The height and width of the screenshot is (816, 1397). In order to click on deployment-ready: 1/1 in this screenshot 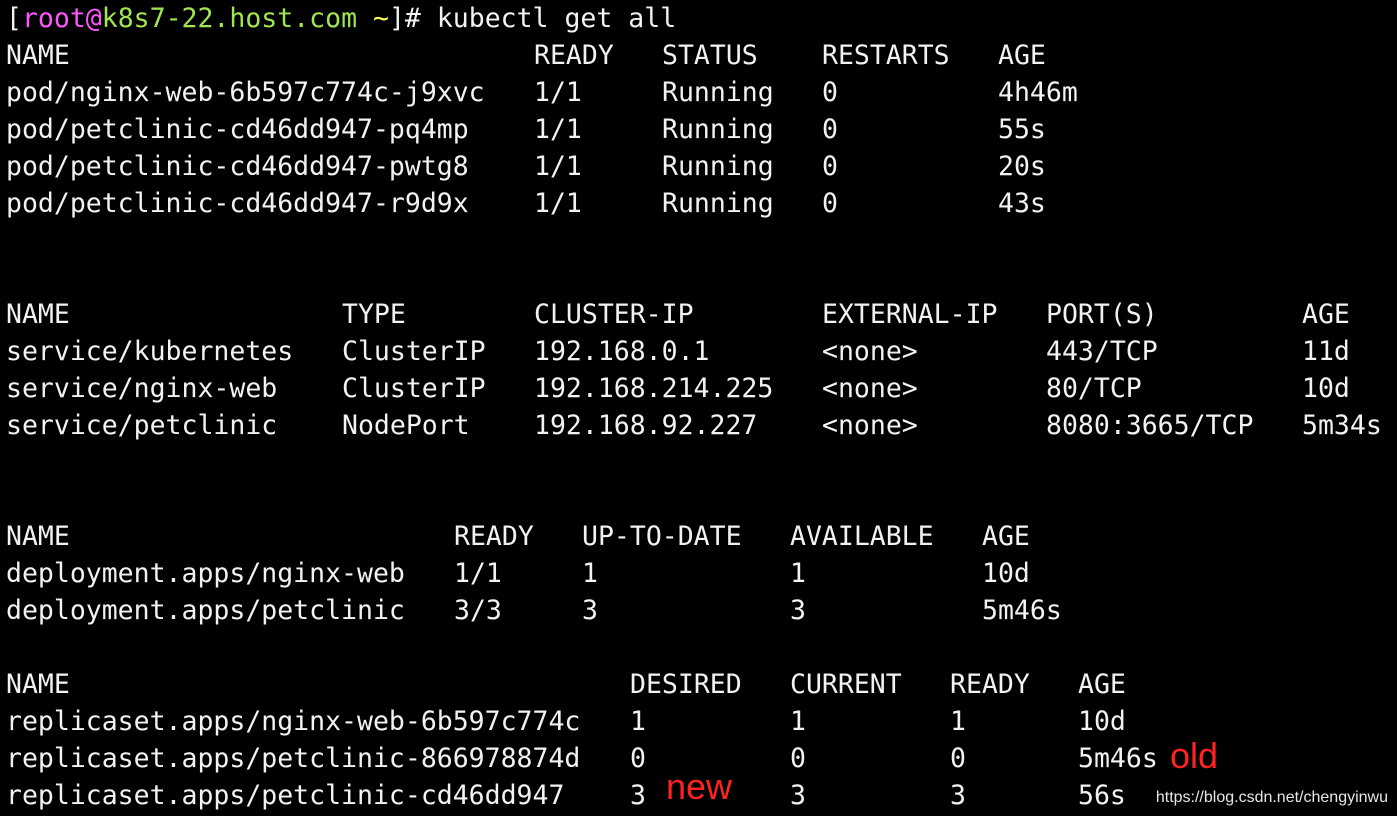, I will do `click(478, 573)`.